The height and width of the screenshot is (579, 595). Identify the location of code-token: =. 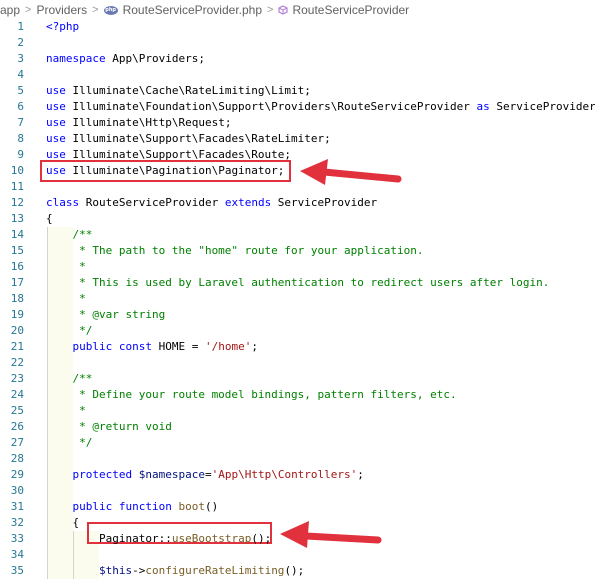
(208, 474).